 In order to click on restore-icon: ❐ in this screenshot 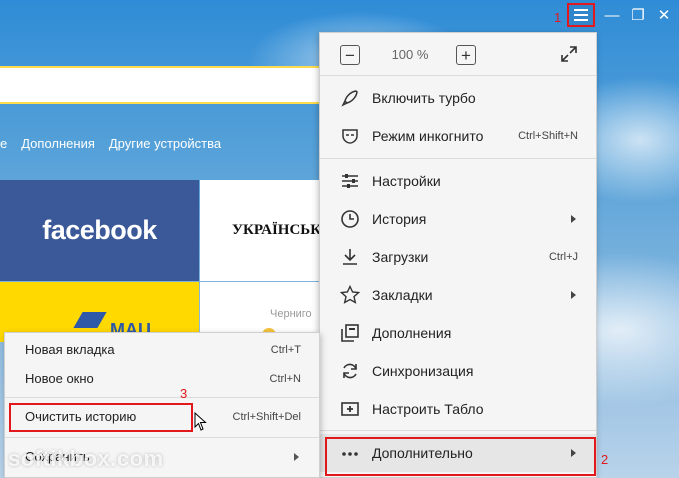, I will do `click(638, 15)`.